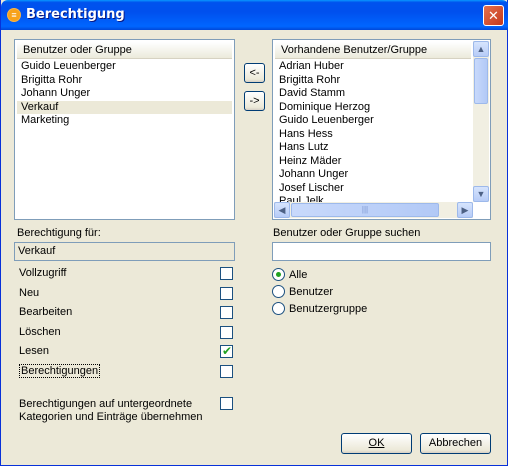 The image size is (508, 466). Describe the element at coordinates (373, 162) in the screenshot. I see `list-item: Heinz Mäder` at that location.